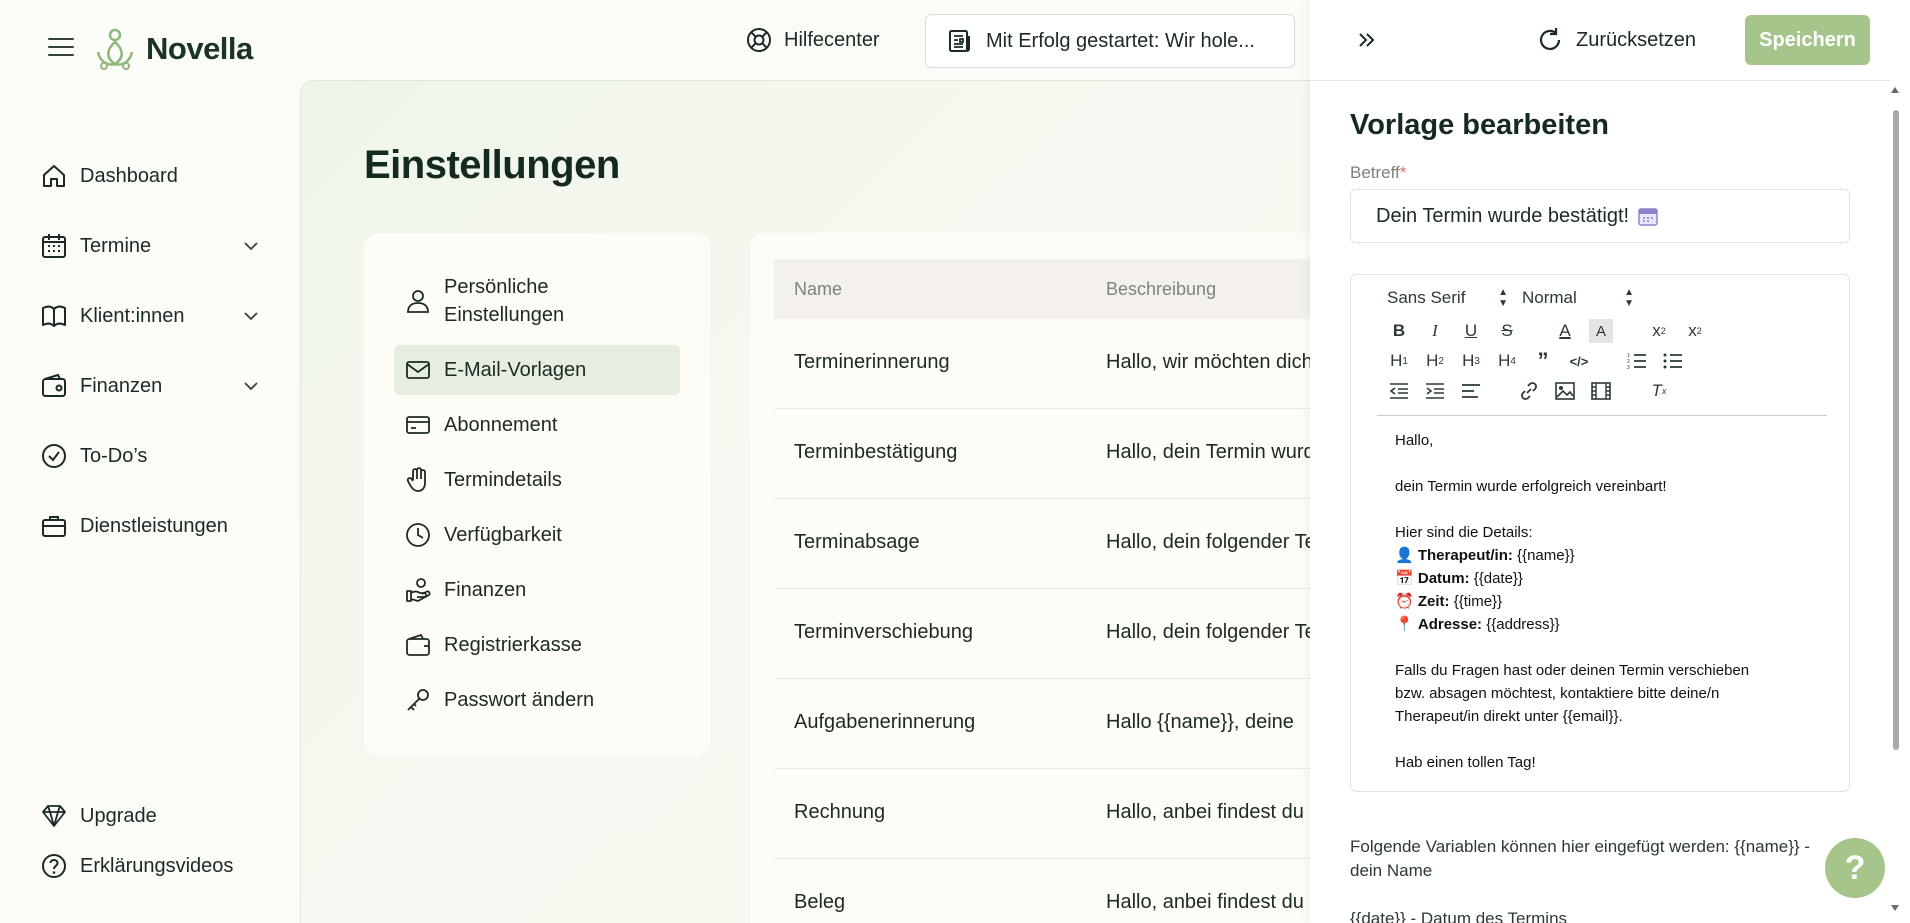 This screenshot has width=1910, height=923. Describe the element at coordinates (1565, 331) in the screenshot. I see `text-color-icon: A` at that location.